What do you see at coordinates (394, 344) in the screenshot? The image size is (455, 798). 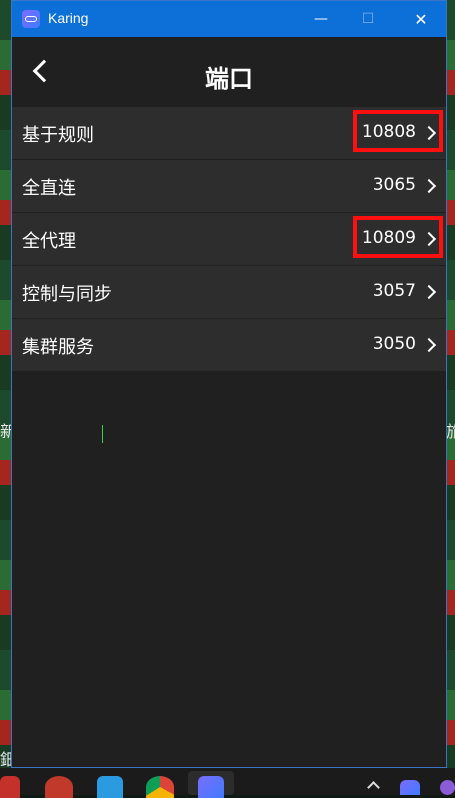 I see `port-value: 3050` at bounding box center [394, 344].